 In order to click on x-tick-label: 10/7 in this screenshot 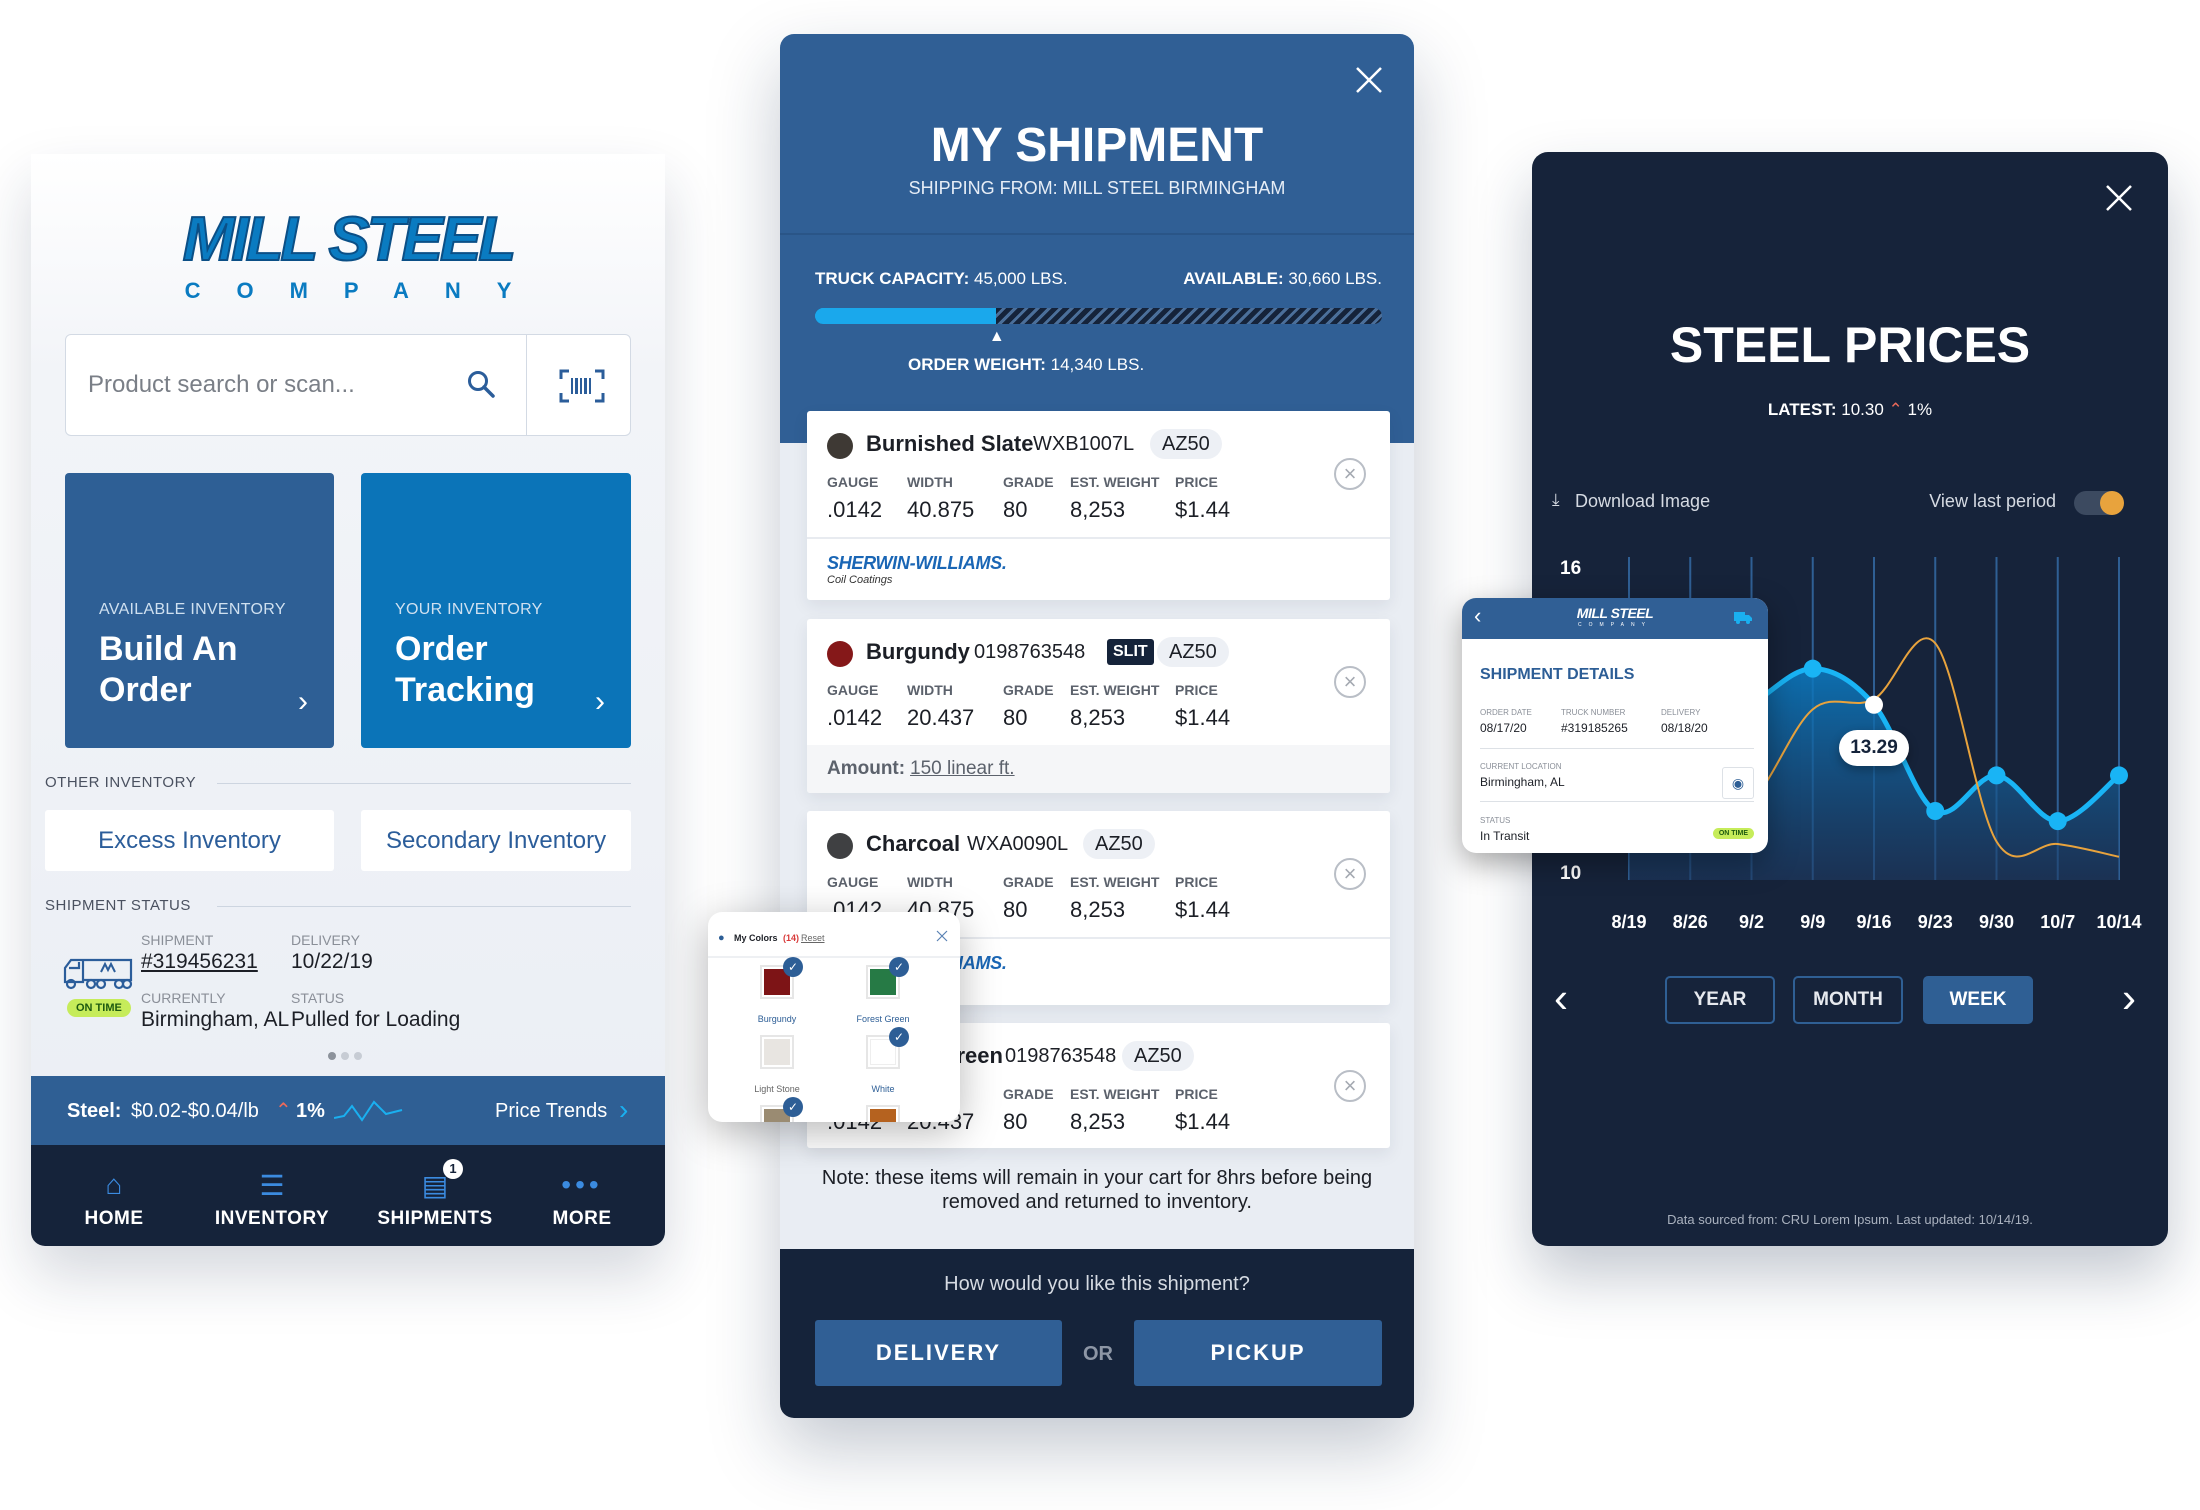, I will do `click(2057, 922)`.